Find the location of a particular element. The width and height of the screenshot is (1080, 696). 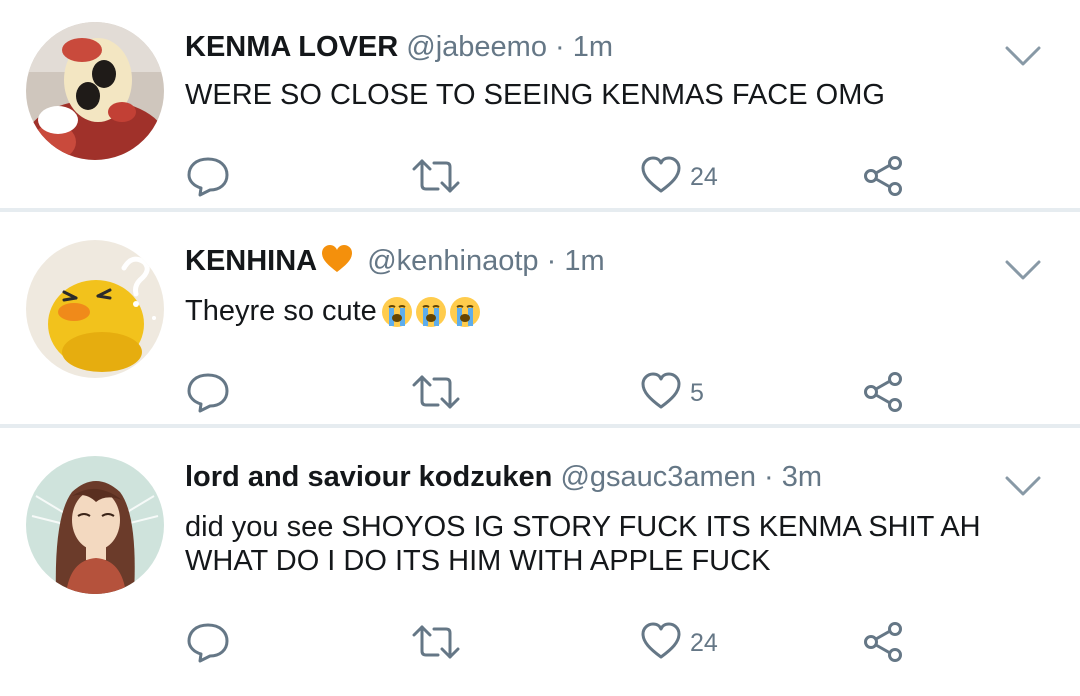

display-name: lord and saviour kodzuken is located at coordinates (368, 477).